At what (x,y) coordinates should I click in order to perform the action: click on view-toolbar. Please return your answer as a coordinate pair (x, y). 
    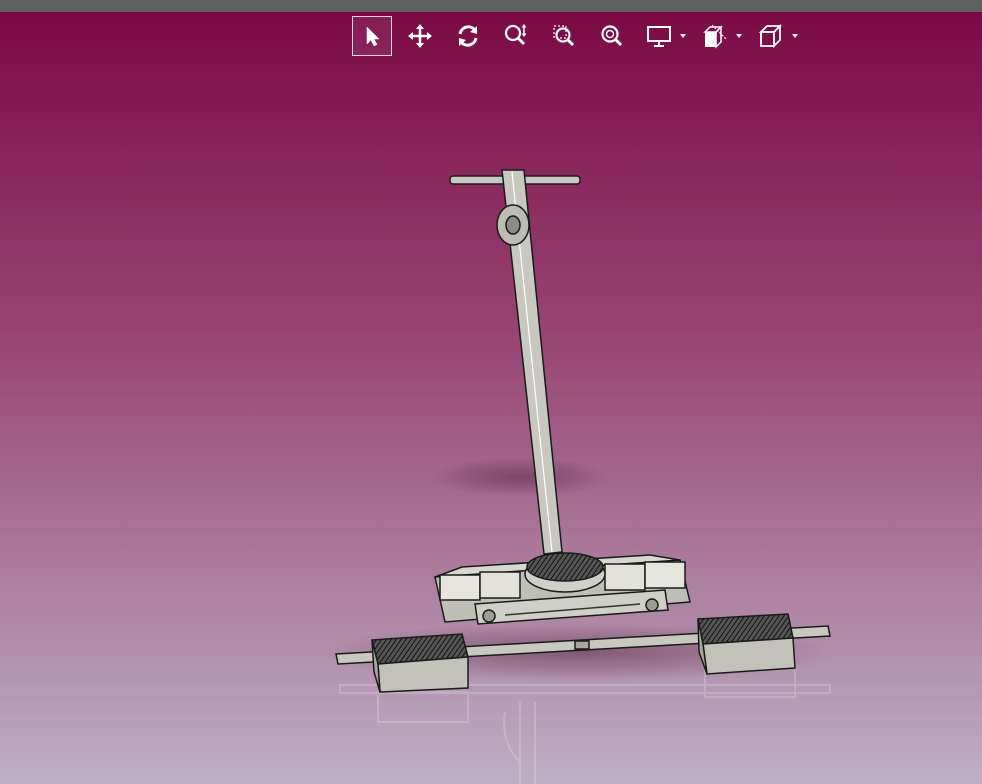
    Looking at the image, I should click on (580, 36).